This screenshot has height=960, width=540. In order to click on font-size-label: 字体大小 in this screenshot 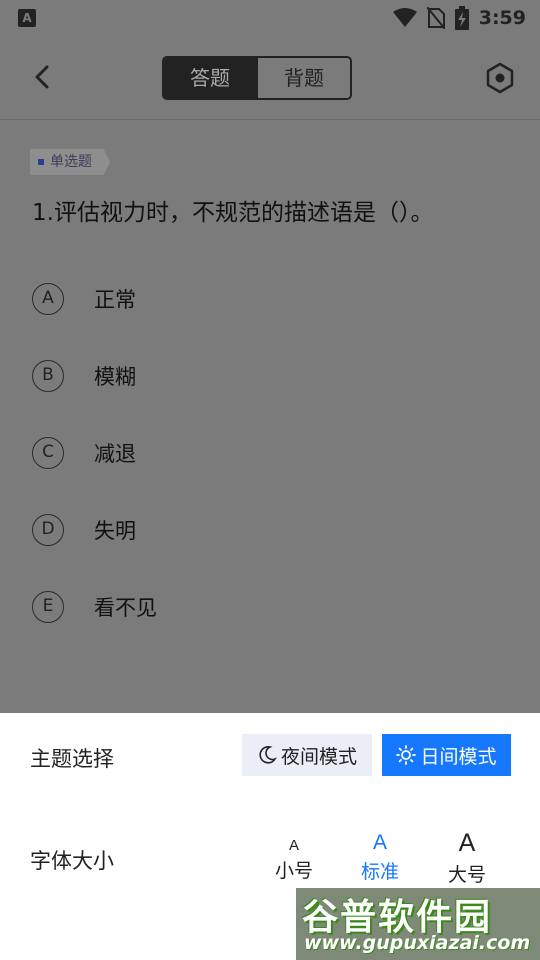, I will do `click(72, 861)`.